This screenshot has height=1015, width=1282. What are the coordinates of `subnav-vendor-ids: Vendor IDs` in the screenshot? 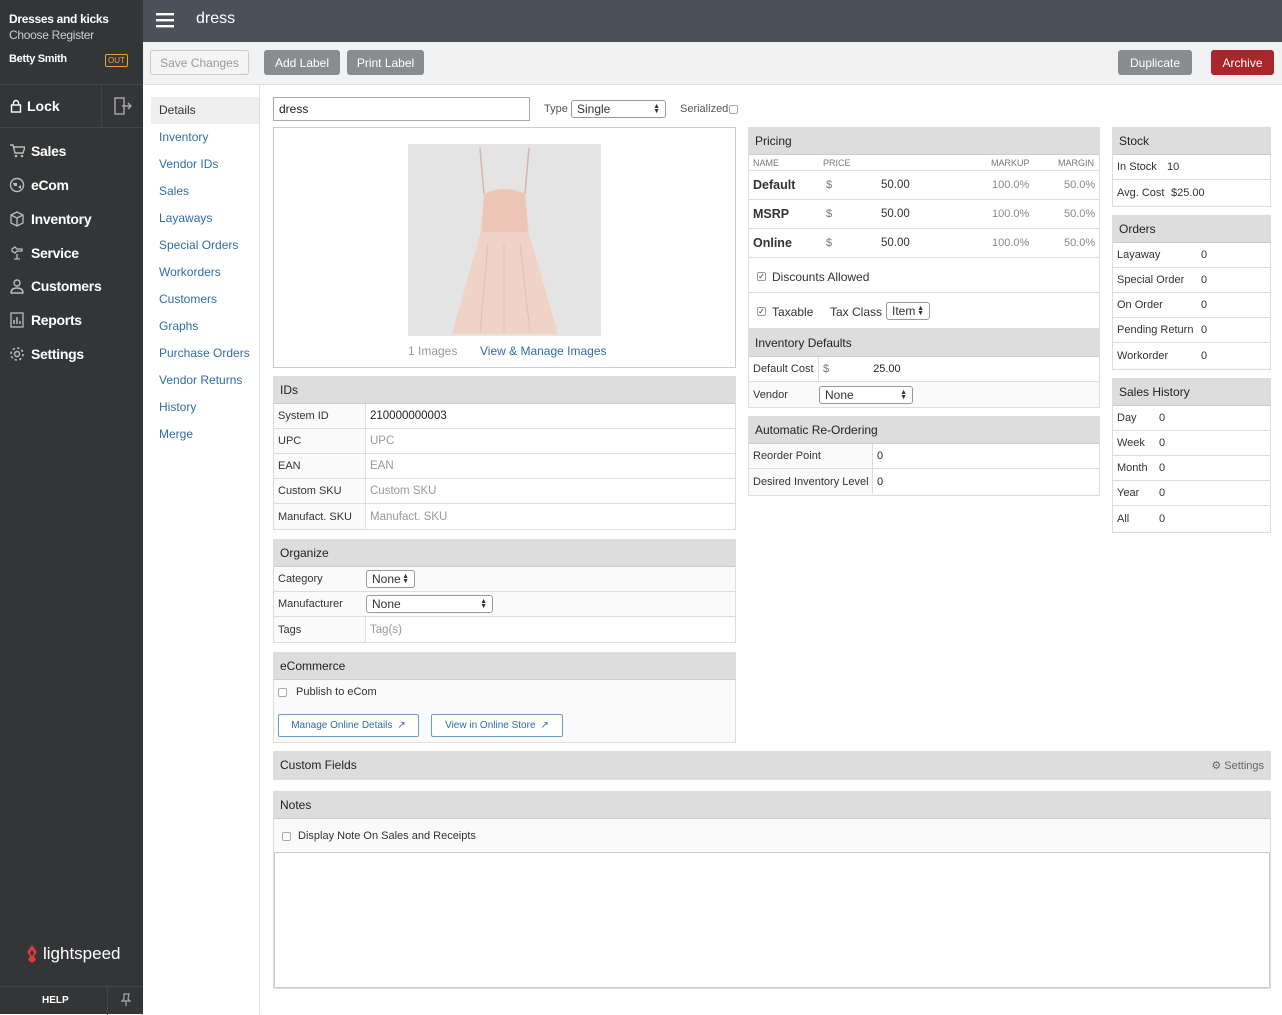 It's located at (205, 164).